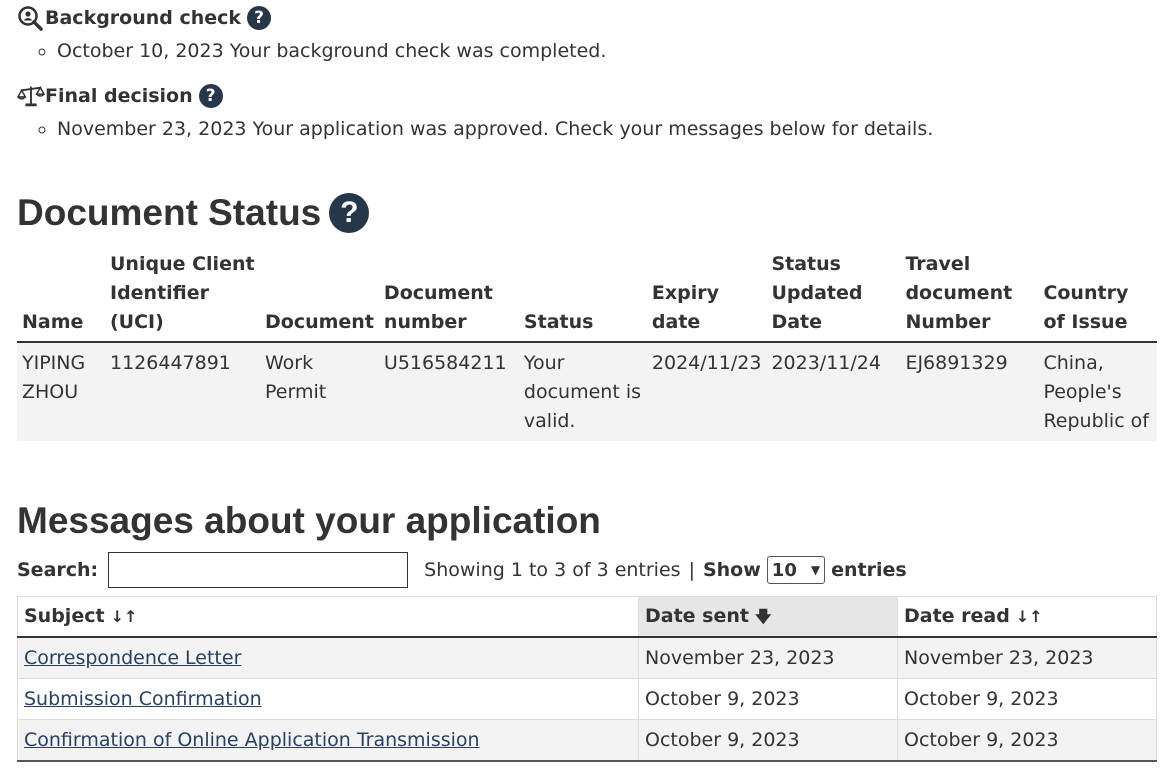 This screenshot has width=1162, height=780. What do you see at coordinates (969, 391) in the screenshot?
I see `cell-travel-document-number: EJ6891329` at bounding box center [969, 391].